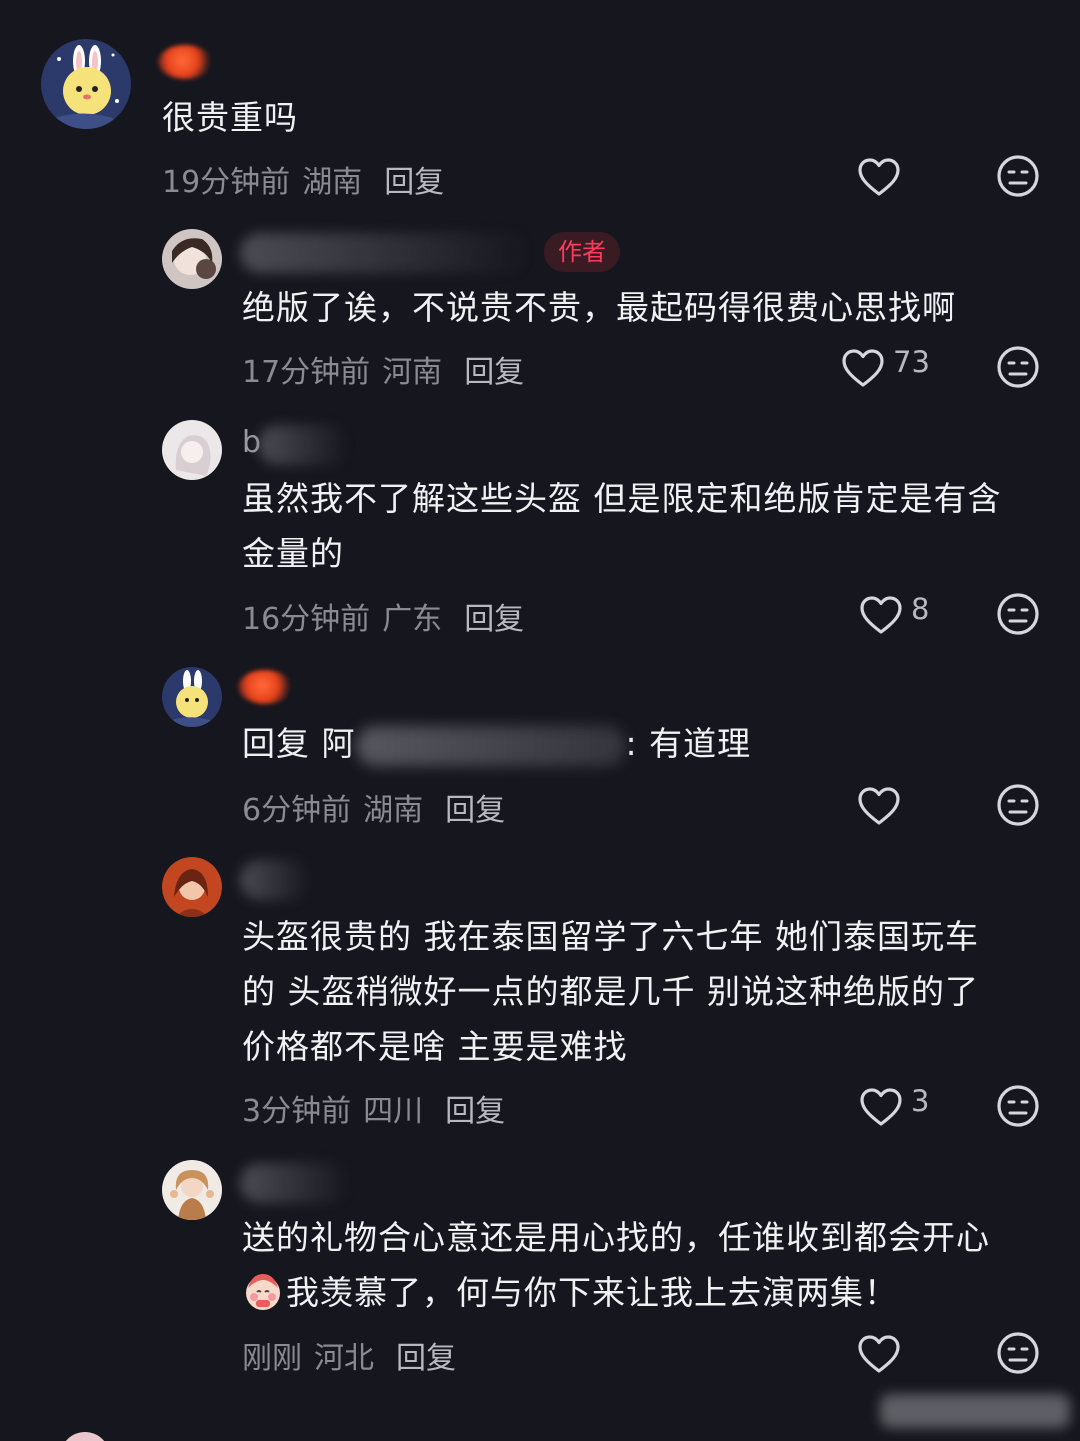 This screenshot has height=1441, width=1080. I want to click on comment-text-line: 虽然我不了解这些头盔 但是限定和绝版肯定是有含, so click(622, 498).